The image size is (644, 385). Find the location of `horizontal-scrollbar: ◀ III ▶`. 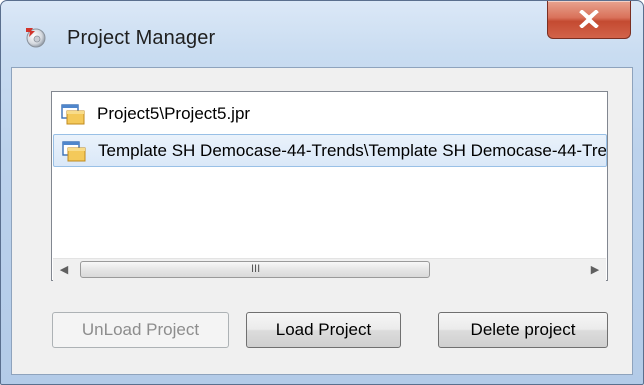

horizontal-scrollbar: ◀ III ▶ is located at coordinates (329, 269).